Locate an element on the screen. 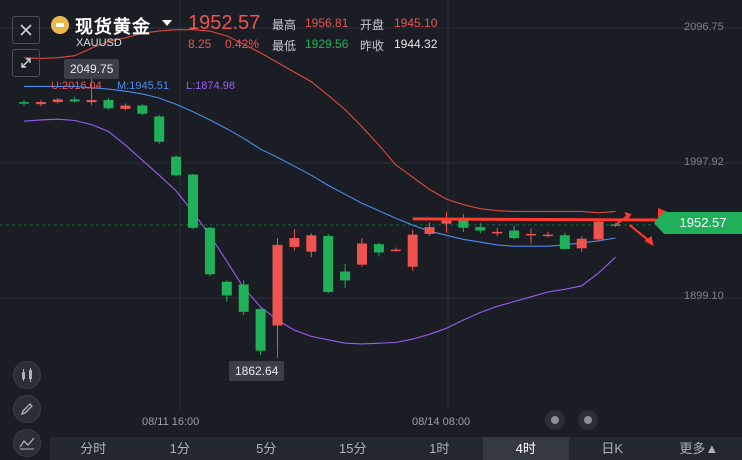  indicator-button is located at coordinates (27, 443).